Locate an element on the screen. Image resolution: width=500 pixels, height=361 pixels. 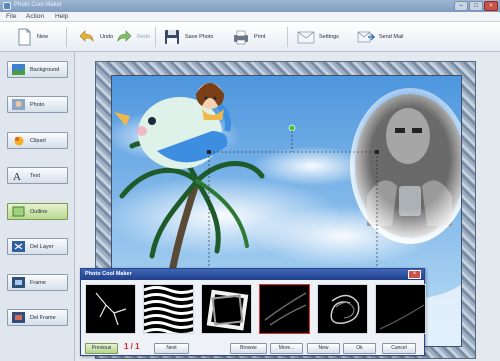
sidebar-frame-label: Frame is located at coordinates (38, 282).